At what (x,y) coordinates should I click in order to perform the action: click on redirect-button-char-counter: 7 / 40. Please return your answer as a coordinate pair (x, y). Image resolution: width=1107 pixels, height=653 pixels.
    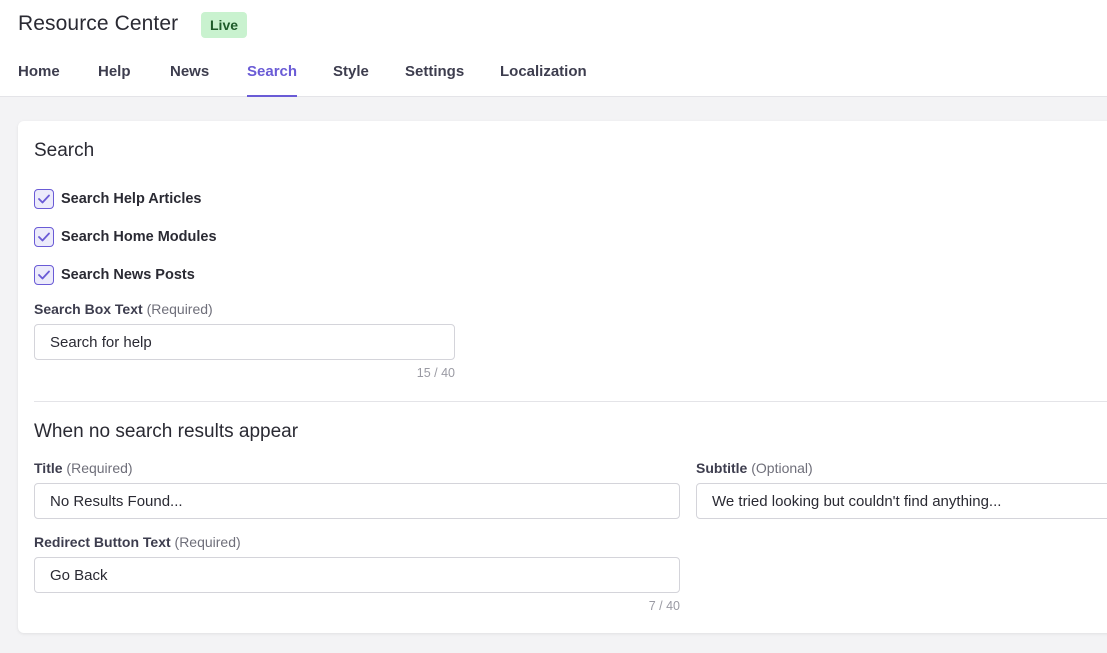
    Looking at the image, I should click on (664, 606).